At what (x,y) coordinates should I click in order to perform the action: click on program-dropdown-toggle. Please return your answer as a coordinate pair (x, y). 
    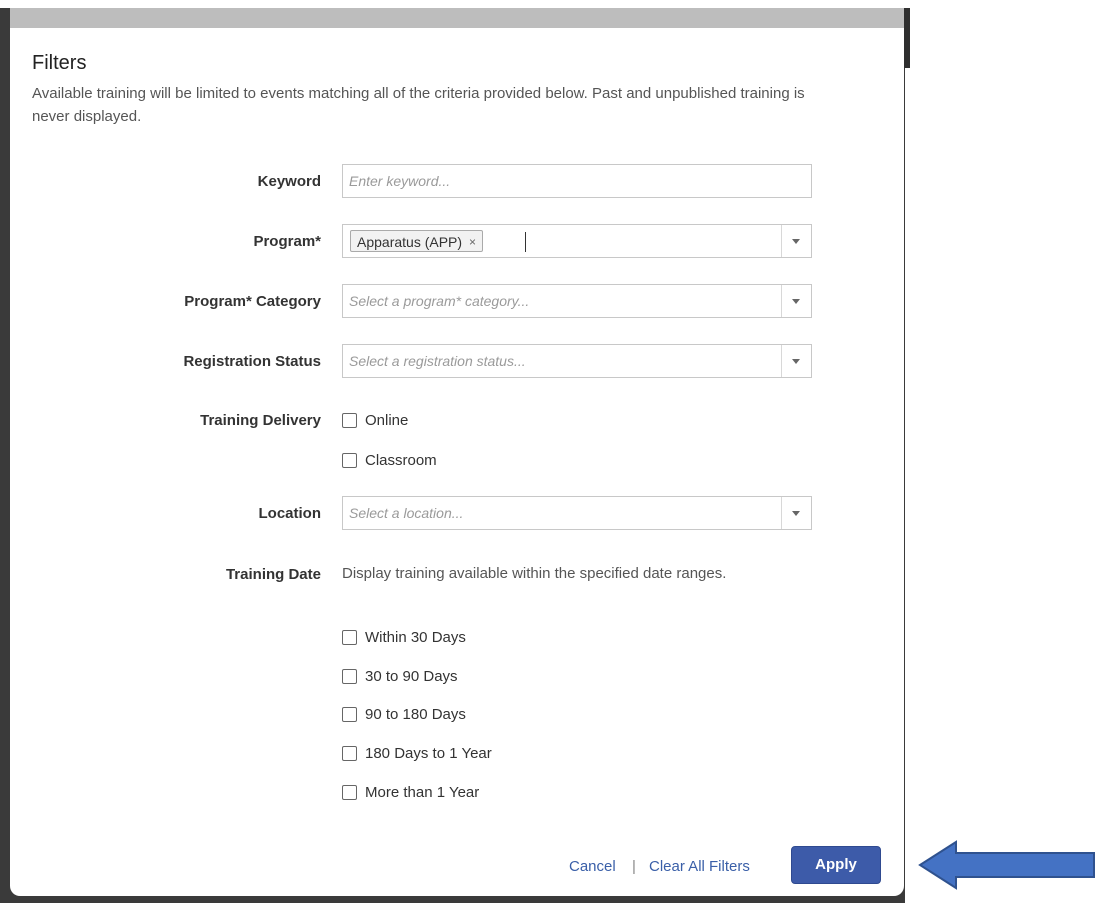
    Looking at the image, I should click on (796, 241).